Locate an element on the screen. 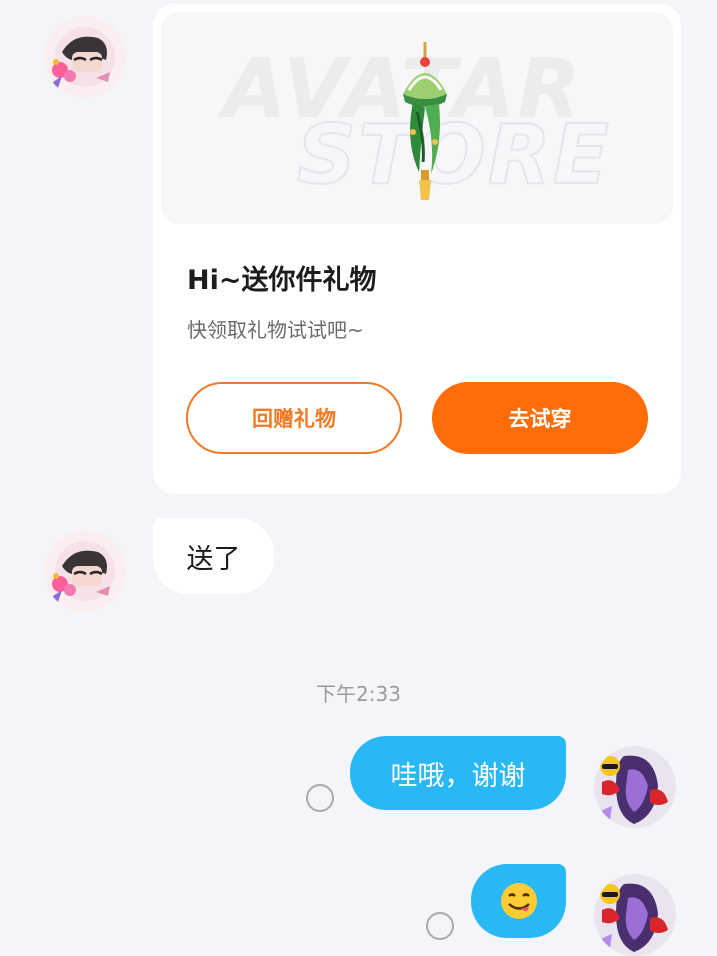  gift-title: Hi~送你件礼物 is located at coordinates (282, 280).